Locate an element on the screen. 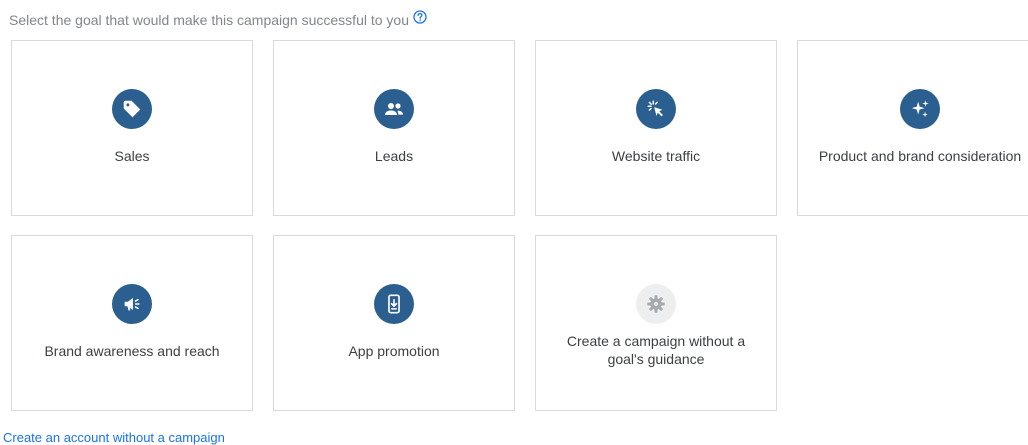 The width and height of the screenshot is (1028, 445). help-circle-icon is located at coordinates (420, 17).